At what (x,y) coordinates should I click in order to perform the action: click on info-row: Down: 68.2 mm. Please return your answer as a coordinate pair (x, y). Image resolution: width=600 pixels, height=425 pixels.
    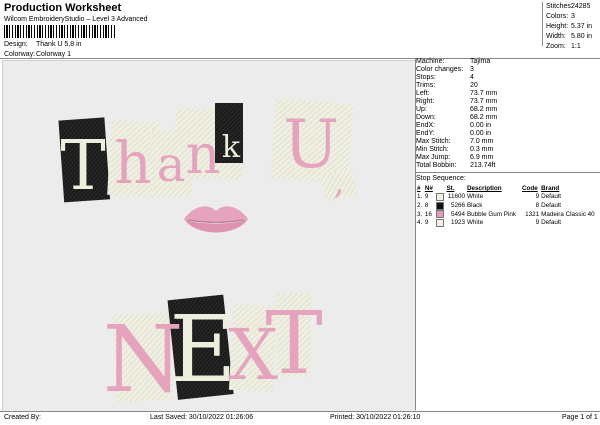
    Looking at the image, I should click on (457, 117).